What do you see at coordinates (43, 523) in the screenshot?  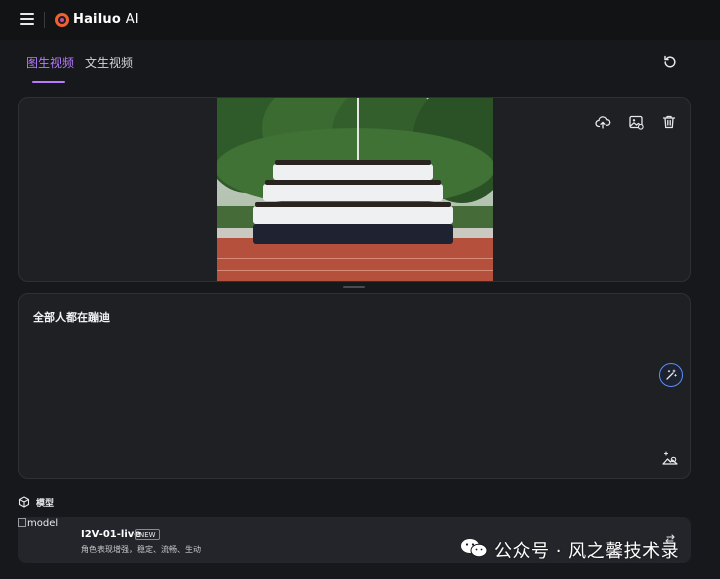 I see `model-image-alt: model` at bounding box center [43, 523].